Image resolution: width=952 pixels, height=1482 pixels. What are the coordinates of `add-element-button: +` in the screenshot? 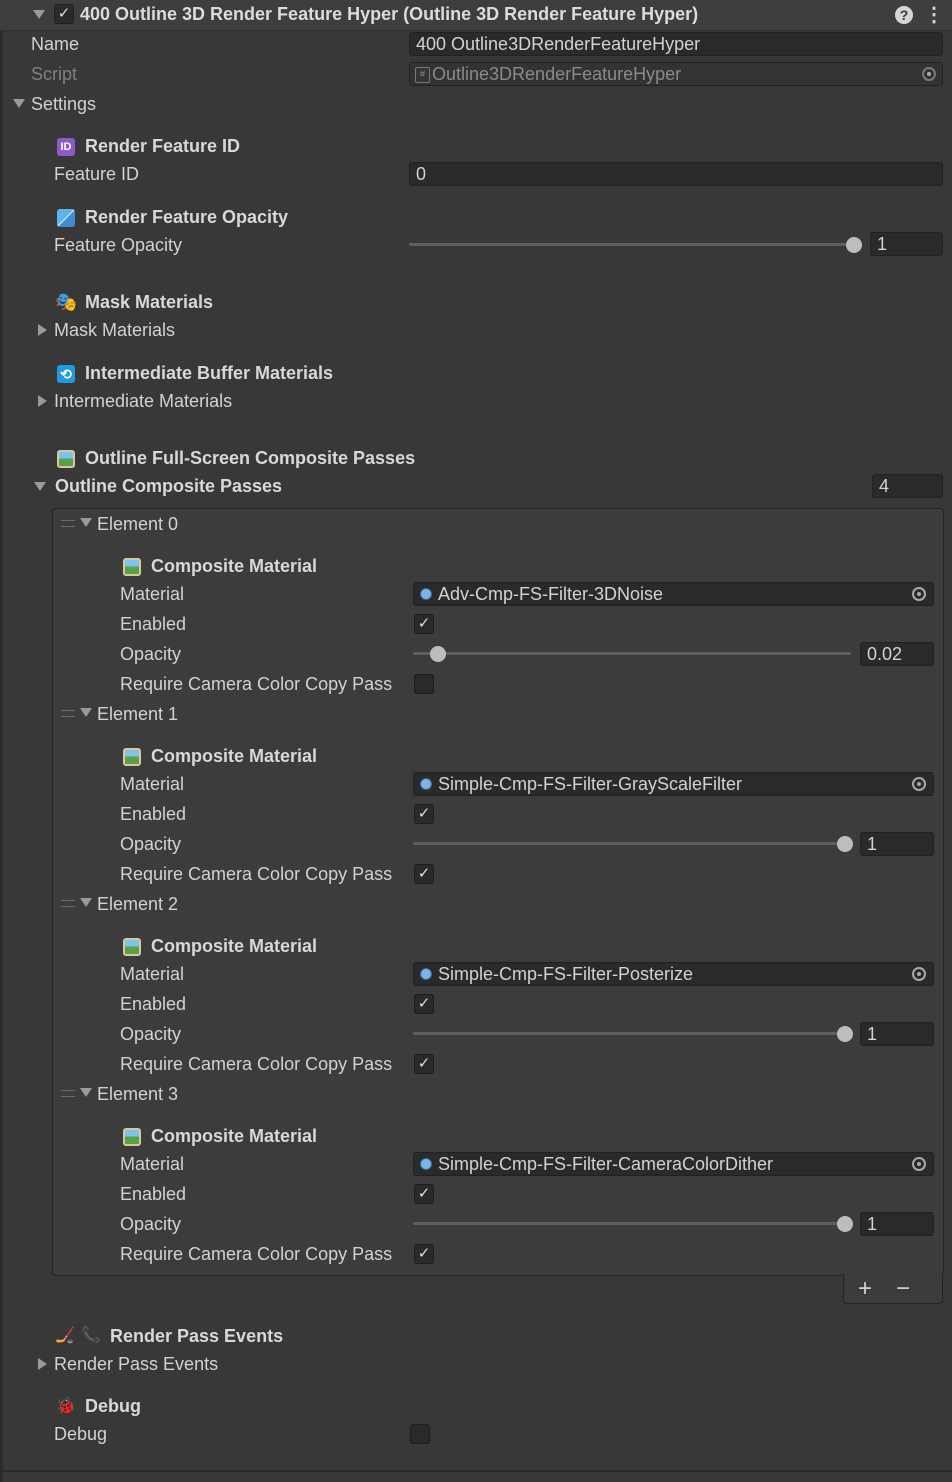 It's located at (865, 1289).